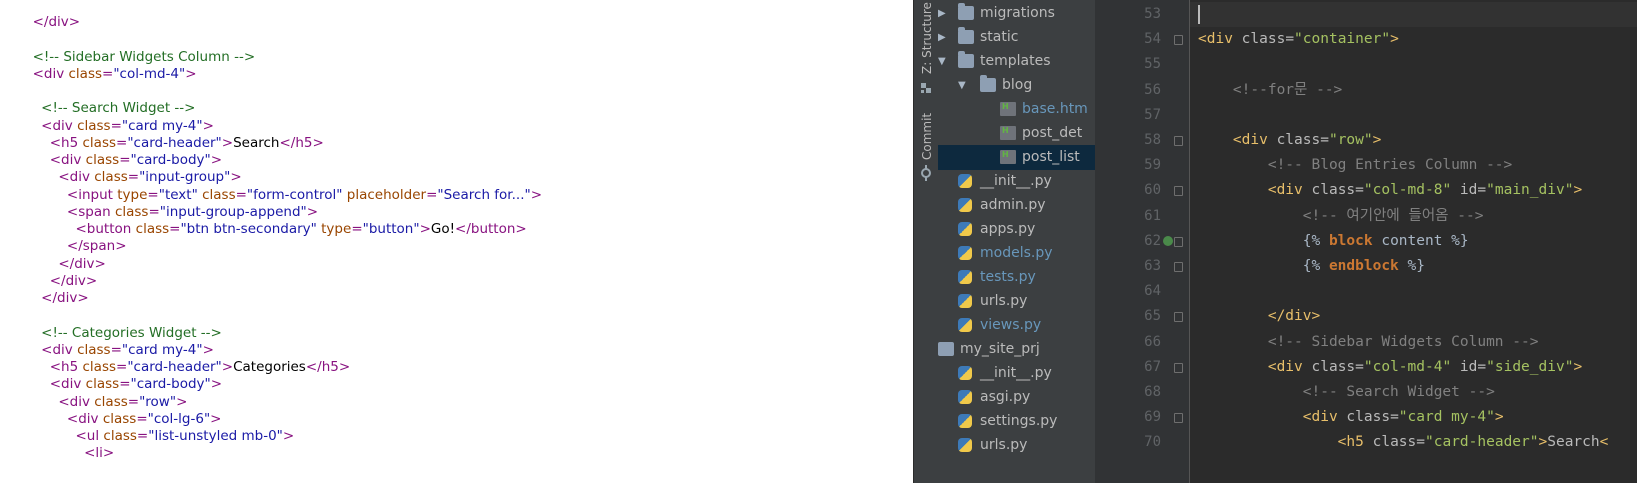  What do you see at coordinates (1152, 366) in the screenshot?
I see `line-number: 67` at bounding box center [1152, 366].